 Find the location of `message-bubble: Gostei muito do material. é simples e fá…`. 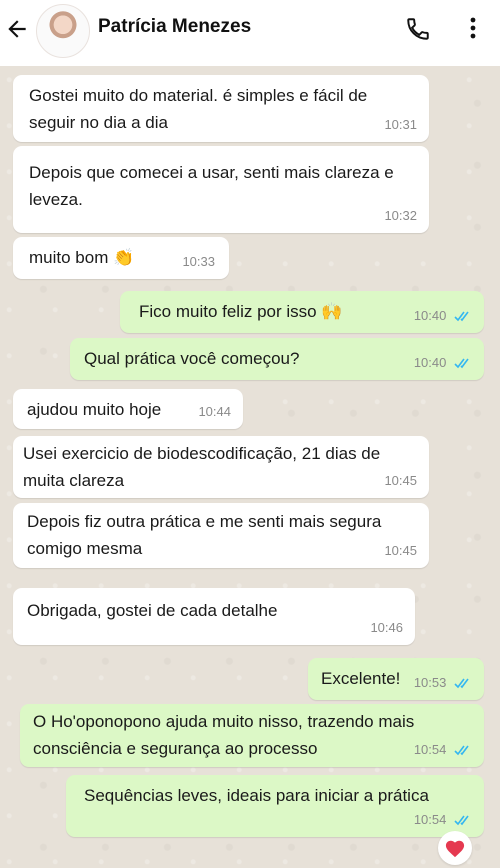

message-bubble: Gostei muito do material. é simples e fá… is located at coordinates (221, 108).